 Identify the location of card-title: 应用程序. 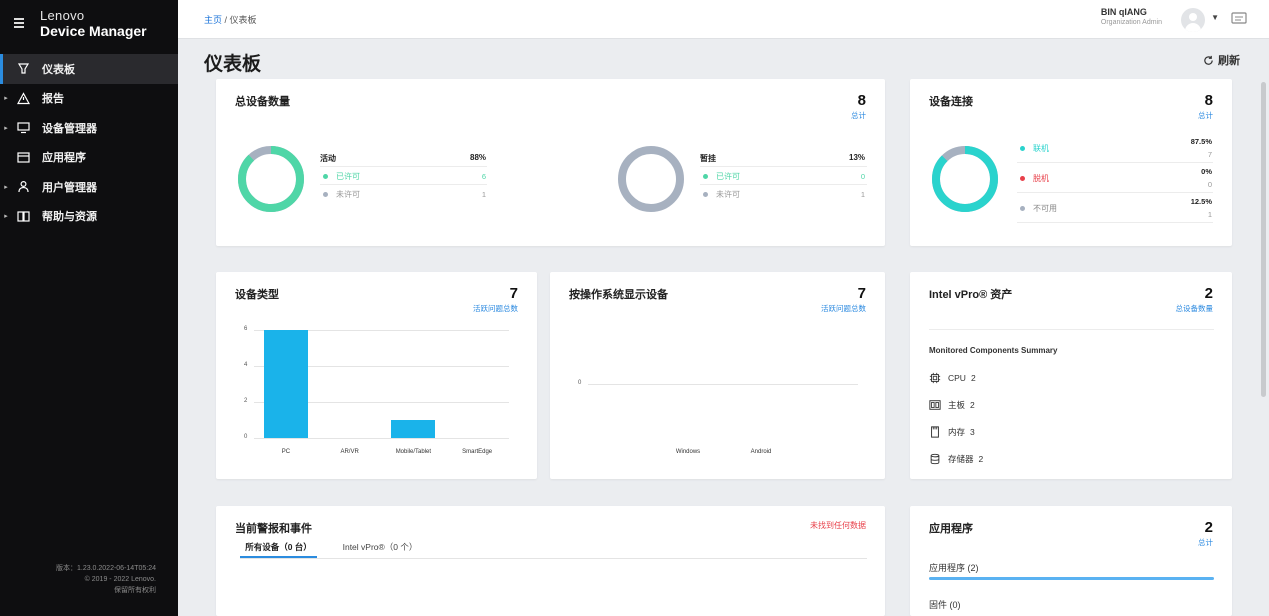
(951, 529).